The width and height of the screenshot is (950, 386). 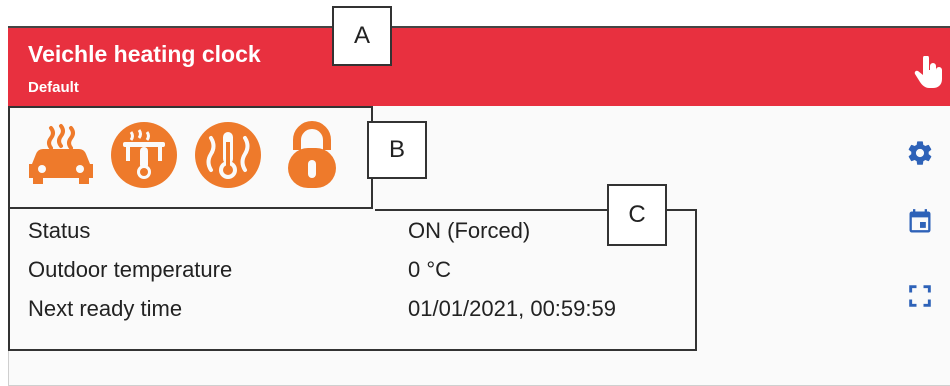 I want to click on callout-b-label: B, so click(x=397, y=150).